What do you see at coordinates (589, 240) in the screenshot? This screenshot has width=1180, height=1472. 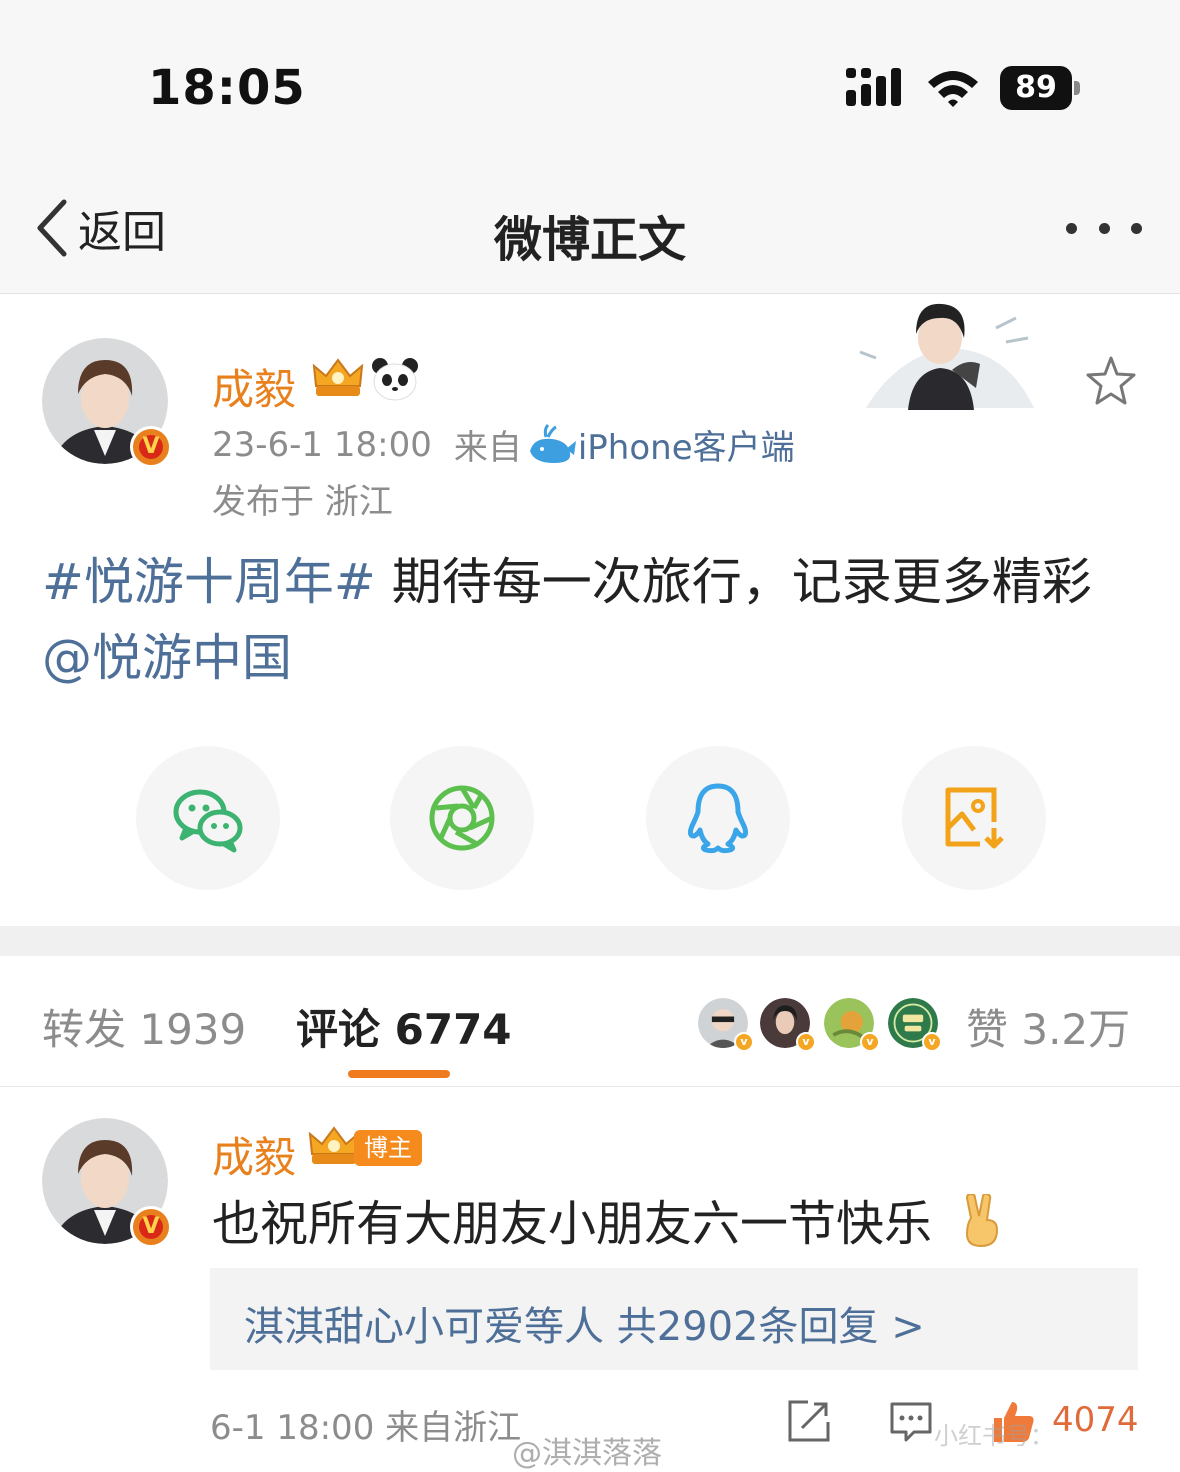 I see `page-title: 微博正文` at bounding box center [589, 240].